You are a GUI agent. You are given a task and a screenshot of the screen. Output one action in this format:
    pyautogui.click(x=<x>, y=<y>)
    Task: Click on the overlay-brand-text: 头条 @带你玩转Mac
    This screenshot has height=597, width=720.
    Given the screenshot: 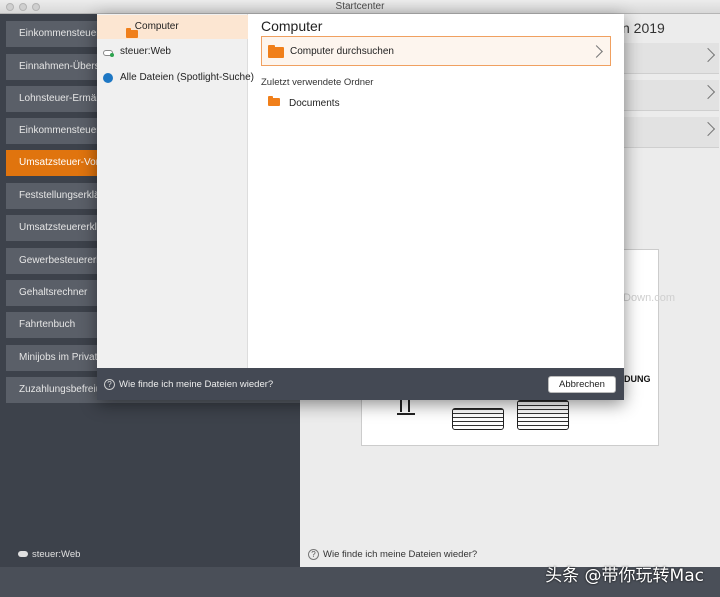 What is the action you would take?
    pyautogui.click(x=624, y=576)
    